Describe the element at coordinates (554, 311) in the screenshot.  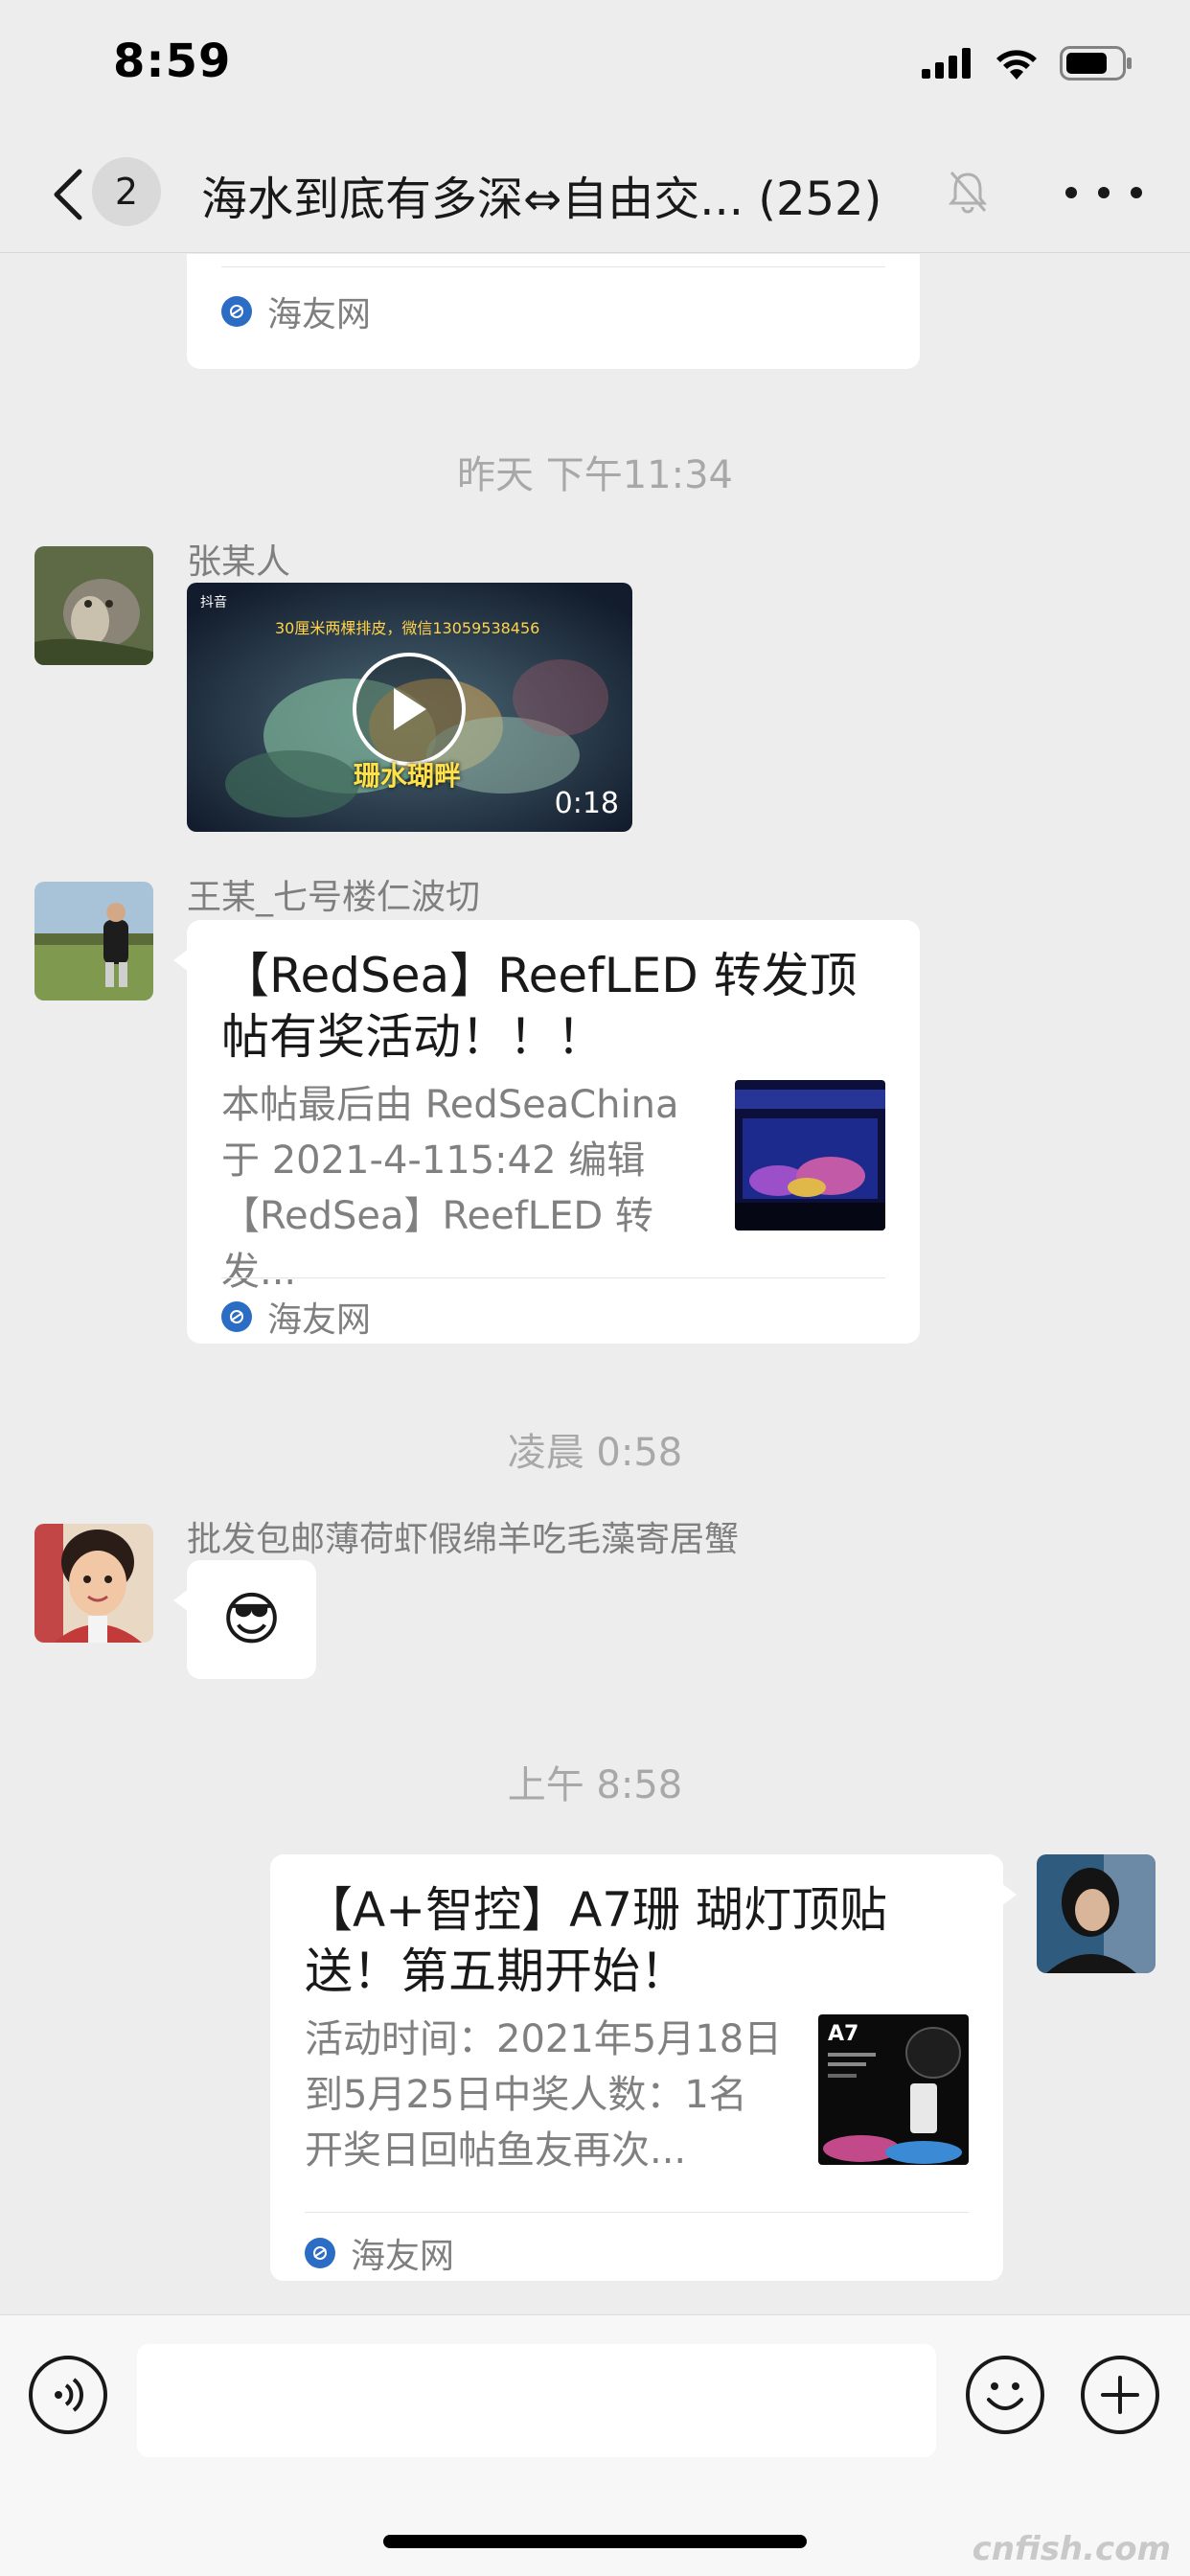
I see `link-card-partial: 海友网` at that location.